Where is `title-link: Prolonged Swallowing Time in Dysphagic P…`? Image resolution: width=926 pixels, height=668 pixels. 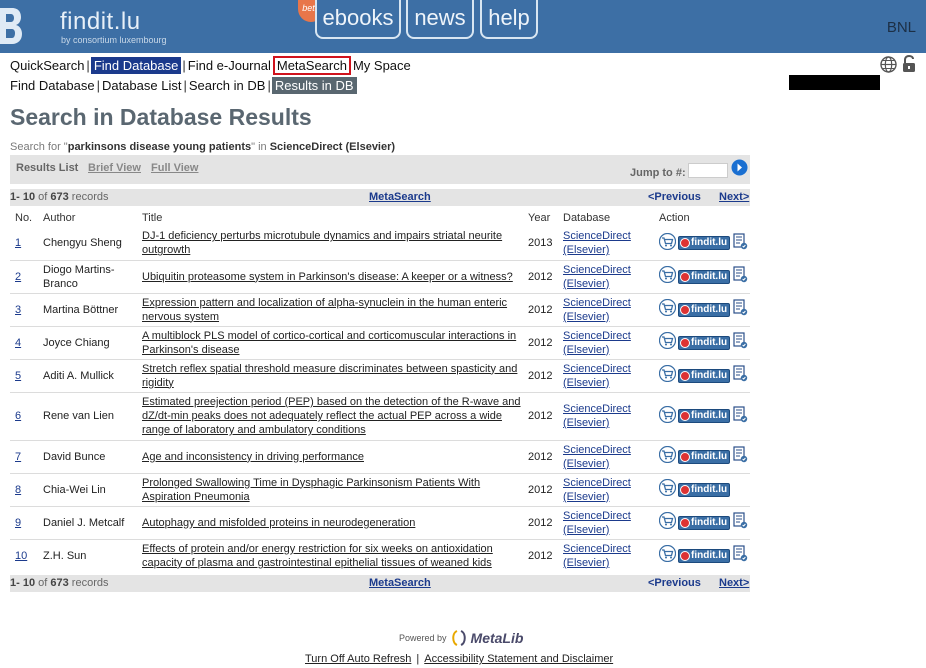 title-link: Prolonged Swallowing Time in Dysphagic P… is located at coordinates (311, 490).